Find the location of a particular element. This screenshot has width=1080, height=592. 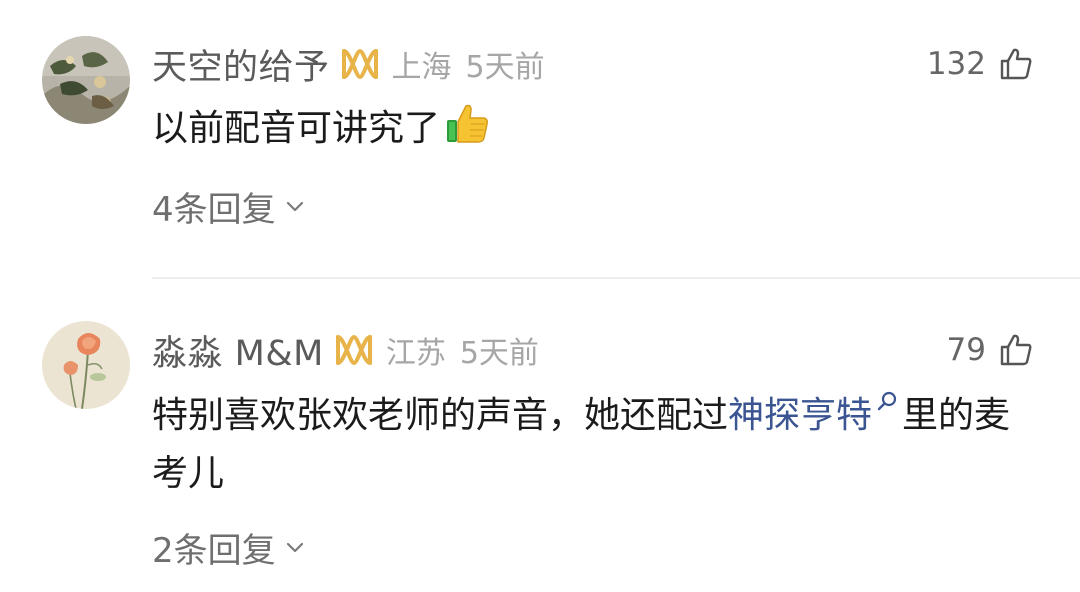

comment-text-content: 以前配音可讲究了 is located at coordinates (296, 128).